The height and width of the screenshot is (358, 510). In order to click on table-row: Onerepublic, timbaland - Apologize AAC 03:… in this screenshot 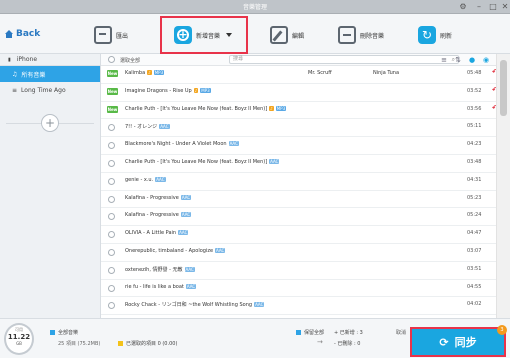, I will do `click(298, 253)`.